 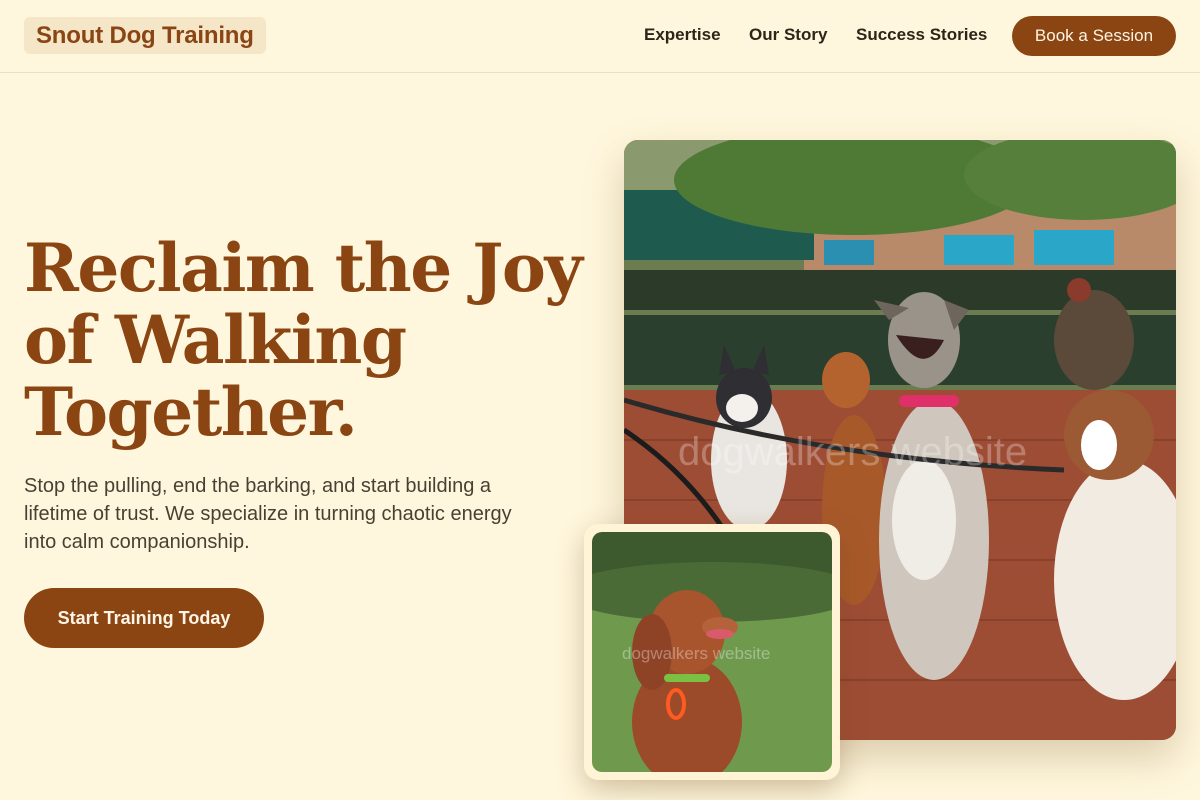 I want to click on book-session-button: Book a Session, so click(x=1094, y=36).